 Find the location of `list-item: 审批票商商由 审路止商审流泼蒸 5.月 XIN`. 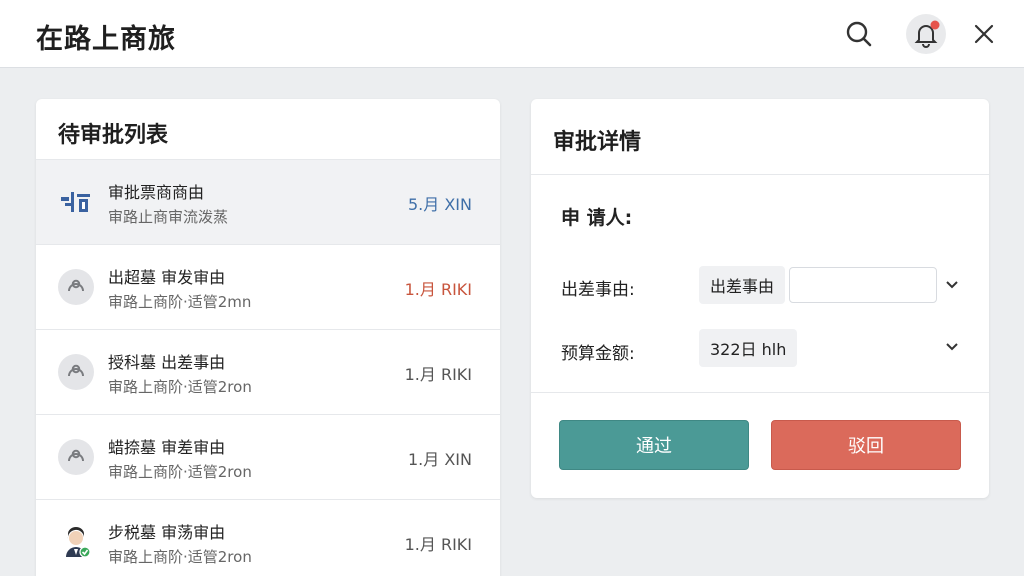

list-item: 审批票商商由 审路止商审流泼蒸 5.月 XIN is located at coordinates (268, 202).